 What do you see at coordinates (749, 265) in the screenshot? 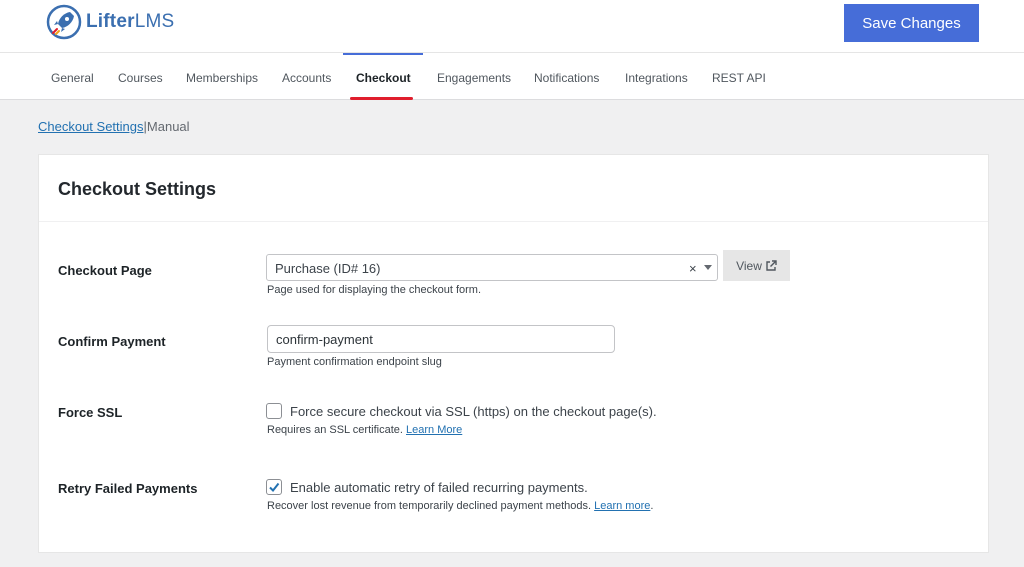
I see `view-button-label: View` at bounding box center [749, 265].